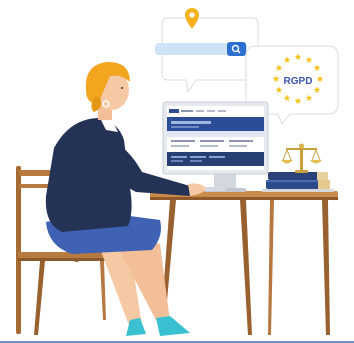  What do you see at coordinates (301, 158) in the screenshot?
I see `scales-of-justice-icon` at bounding box center [301, 158].